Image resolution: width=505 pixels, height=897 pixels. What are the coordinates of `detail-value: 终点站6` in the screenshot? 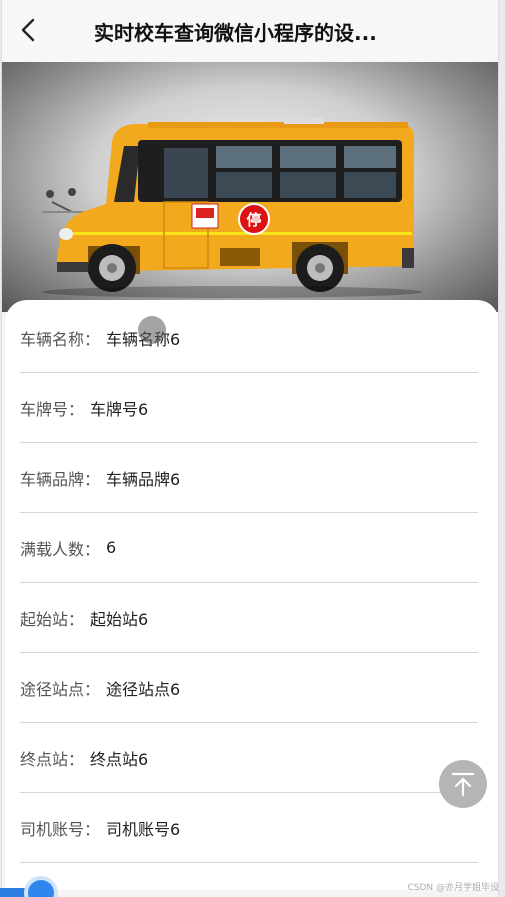 It's located at (119, 759).